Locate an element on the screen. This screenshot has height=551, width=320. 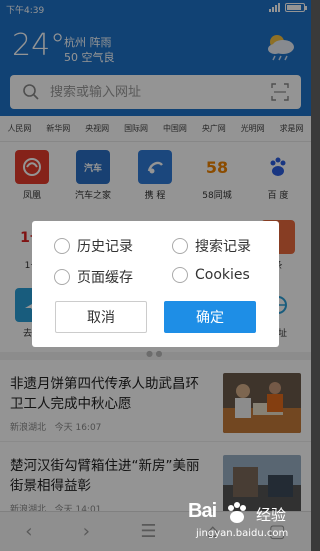
watermark-suffix: 经验 is located at coordinates (271, 515).